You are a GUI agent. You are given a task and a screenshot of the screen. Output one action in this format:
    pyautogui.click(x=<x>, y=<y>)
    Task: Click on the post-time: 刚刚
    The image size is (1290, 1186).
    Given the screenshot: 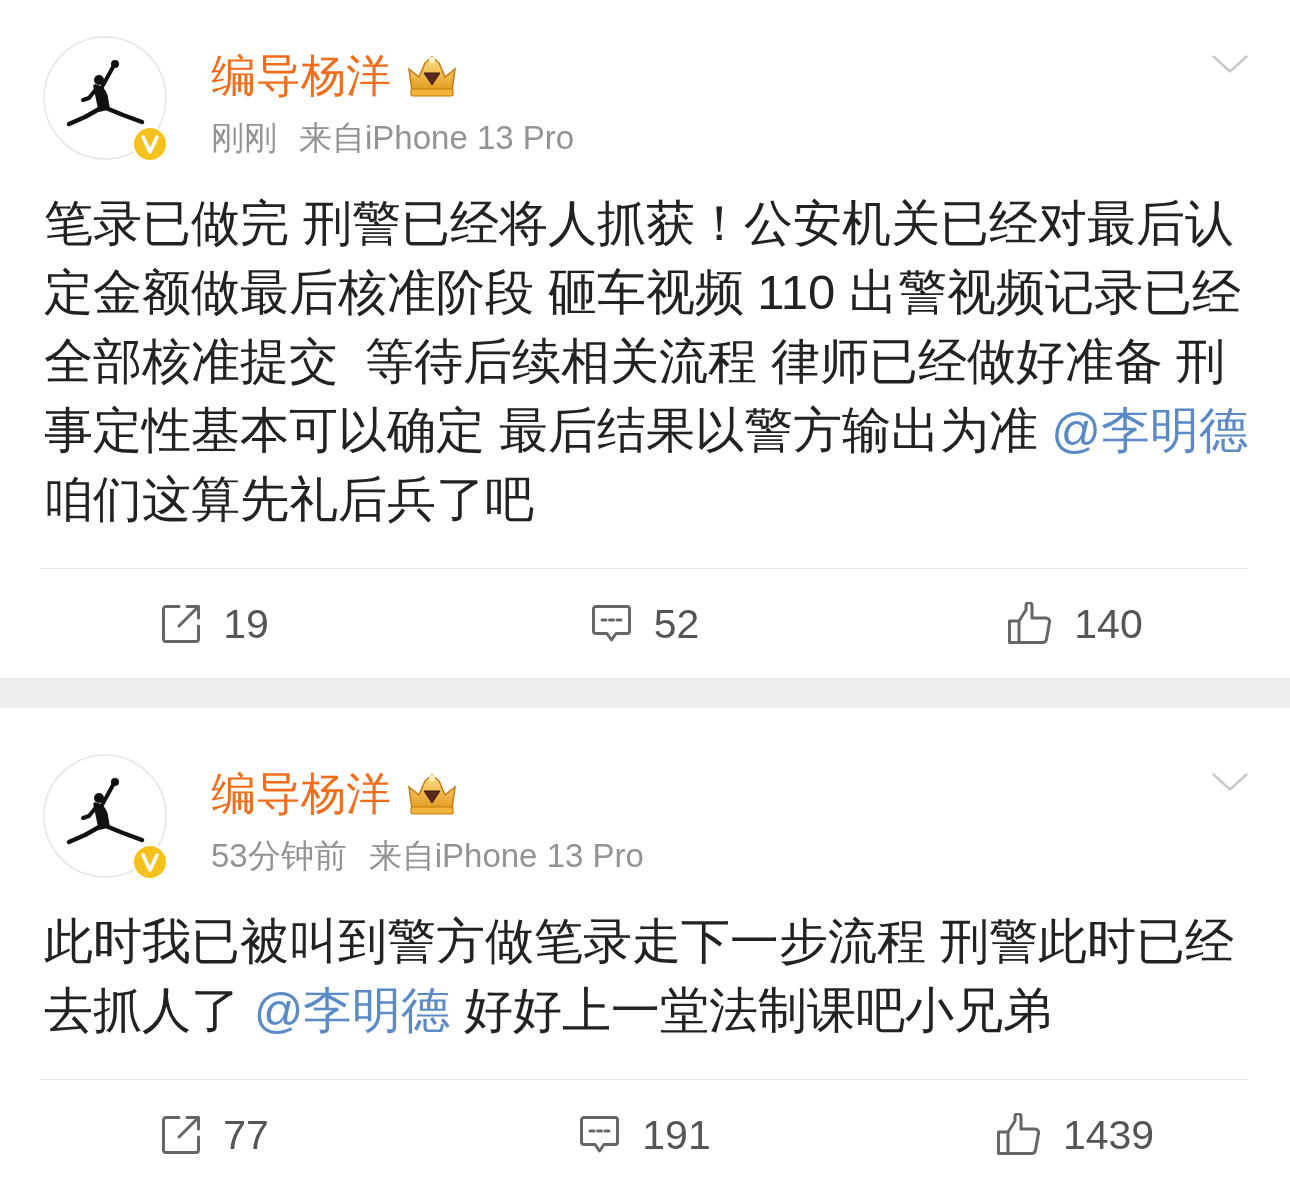 What is the action you would take?
    pyautogui.click(x=244, y=138)
    